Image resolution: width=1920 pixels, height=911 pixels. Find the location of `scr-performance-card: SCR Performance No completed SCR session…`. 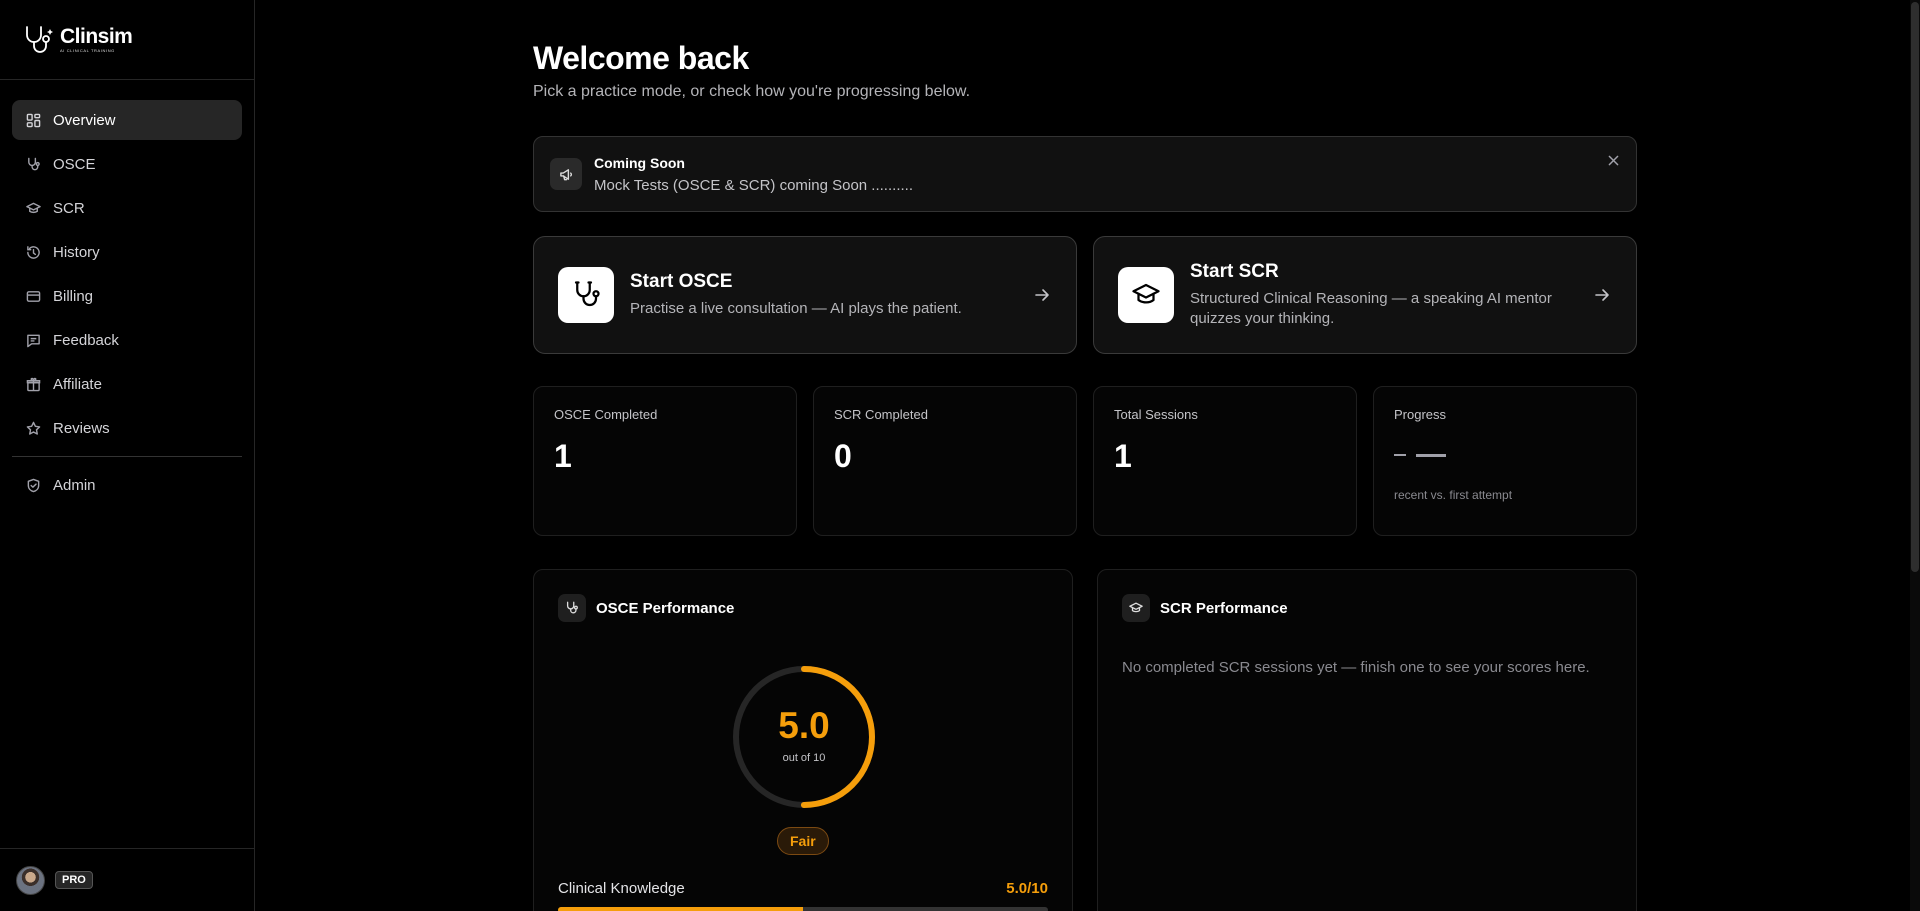

scr-performance-card: SCR Performance No completed SCR session… is located at coordinates (1367, 740).